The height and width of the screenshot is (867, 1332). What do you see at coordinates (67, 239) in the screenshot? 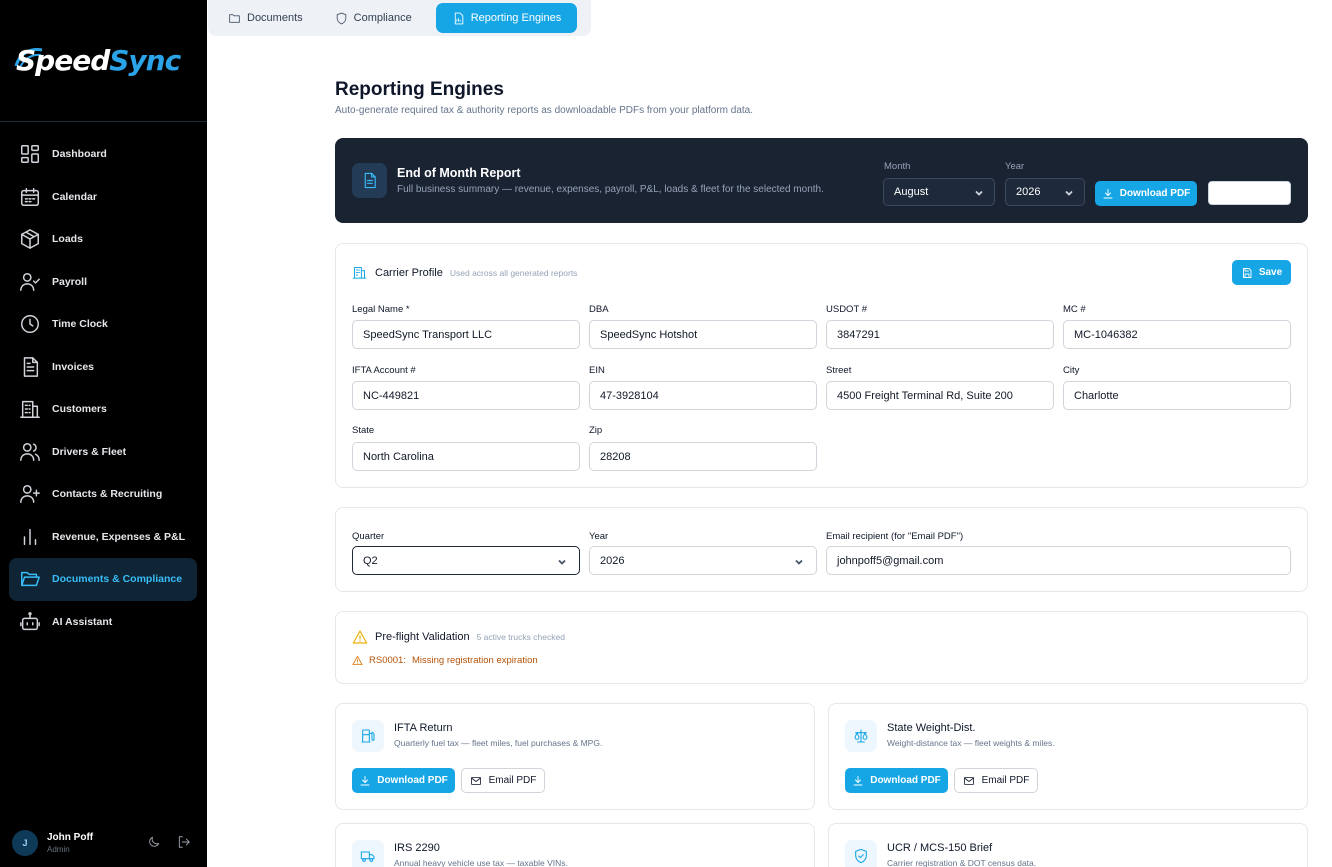
I see `sidebar-item-label: Loads` at bounding box center [67, 239].